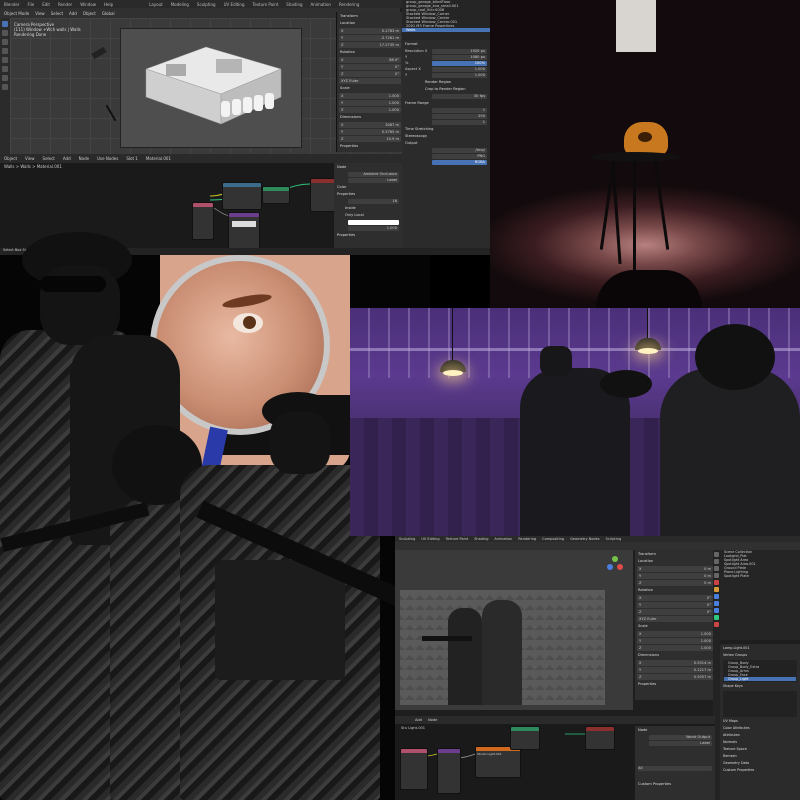 The height and width of the screenshot is (800, 800). What do you see at coordinates (89, 13) in the screenshot?
I see `object-menu: Object` at bounding box center [89, 13].